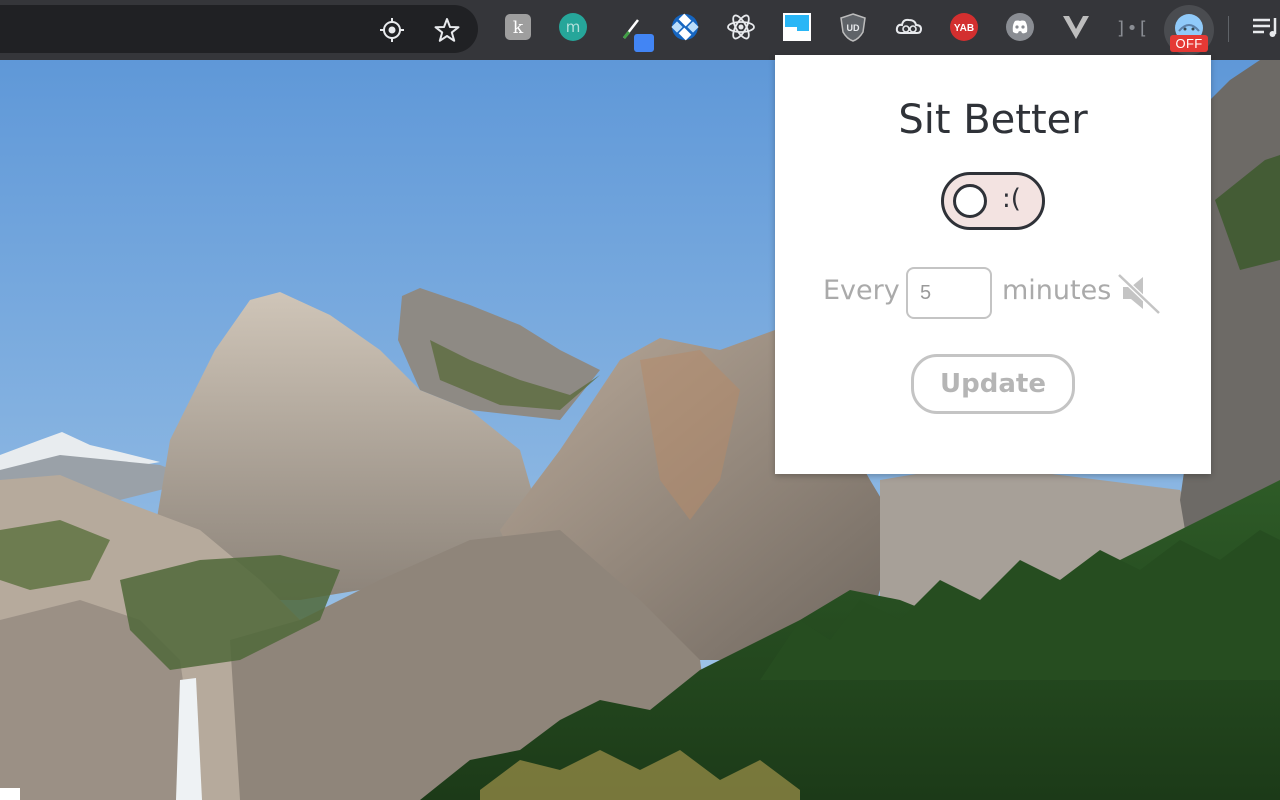  Describe the element at coordinates (970, 201) in the screenshot. I see `toggle-knob` at that location.